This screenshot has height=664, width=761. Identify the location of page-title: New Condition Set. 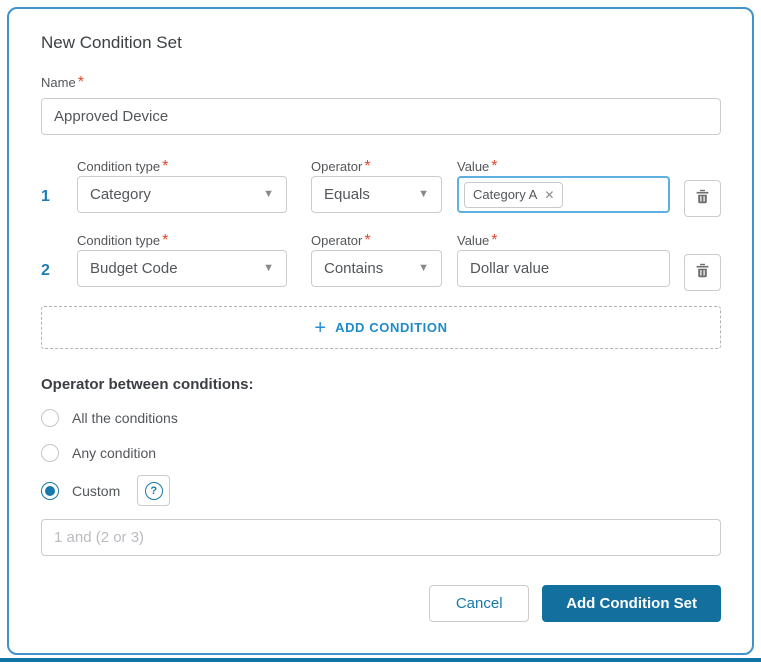
(111, 42).